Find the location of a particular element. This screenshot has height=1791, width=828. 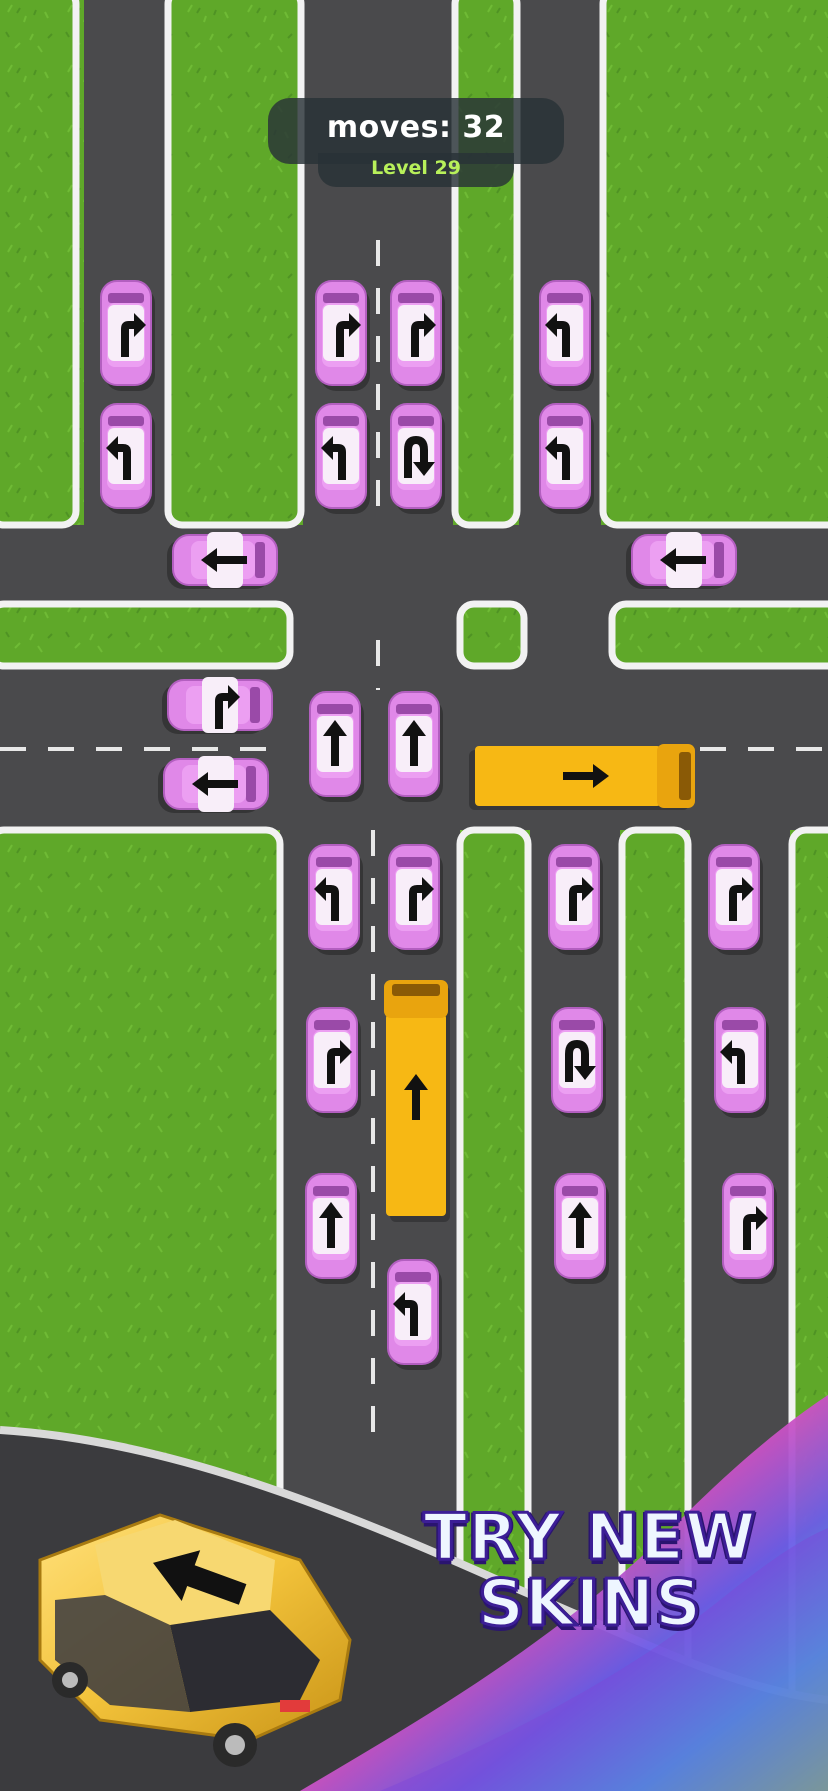

moves-label: moves: 32 is located at coordinates (416, 127).